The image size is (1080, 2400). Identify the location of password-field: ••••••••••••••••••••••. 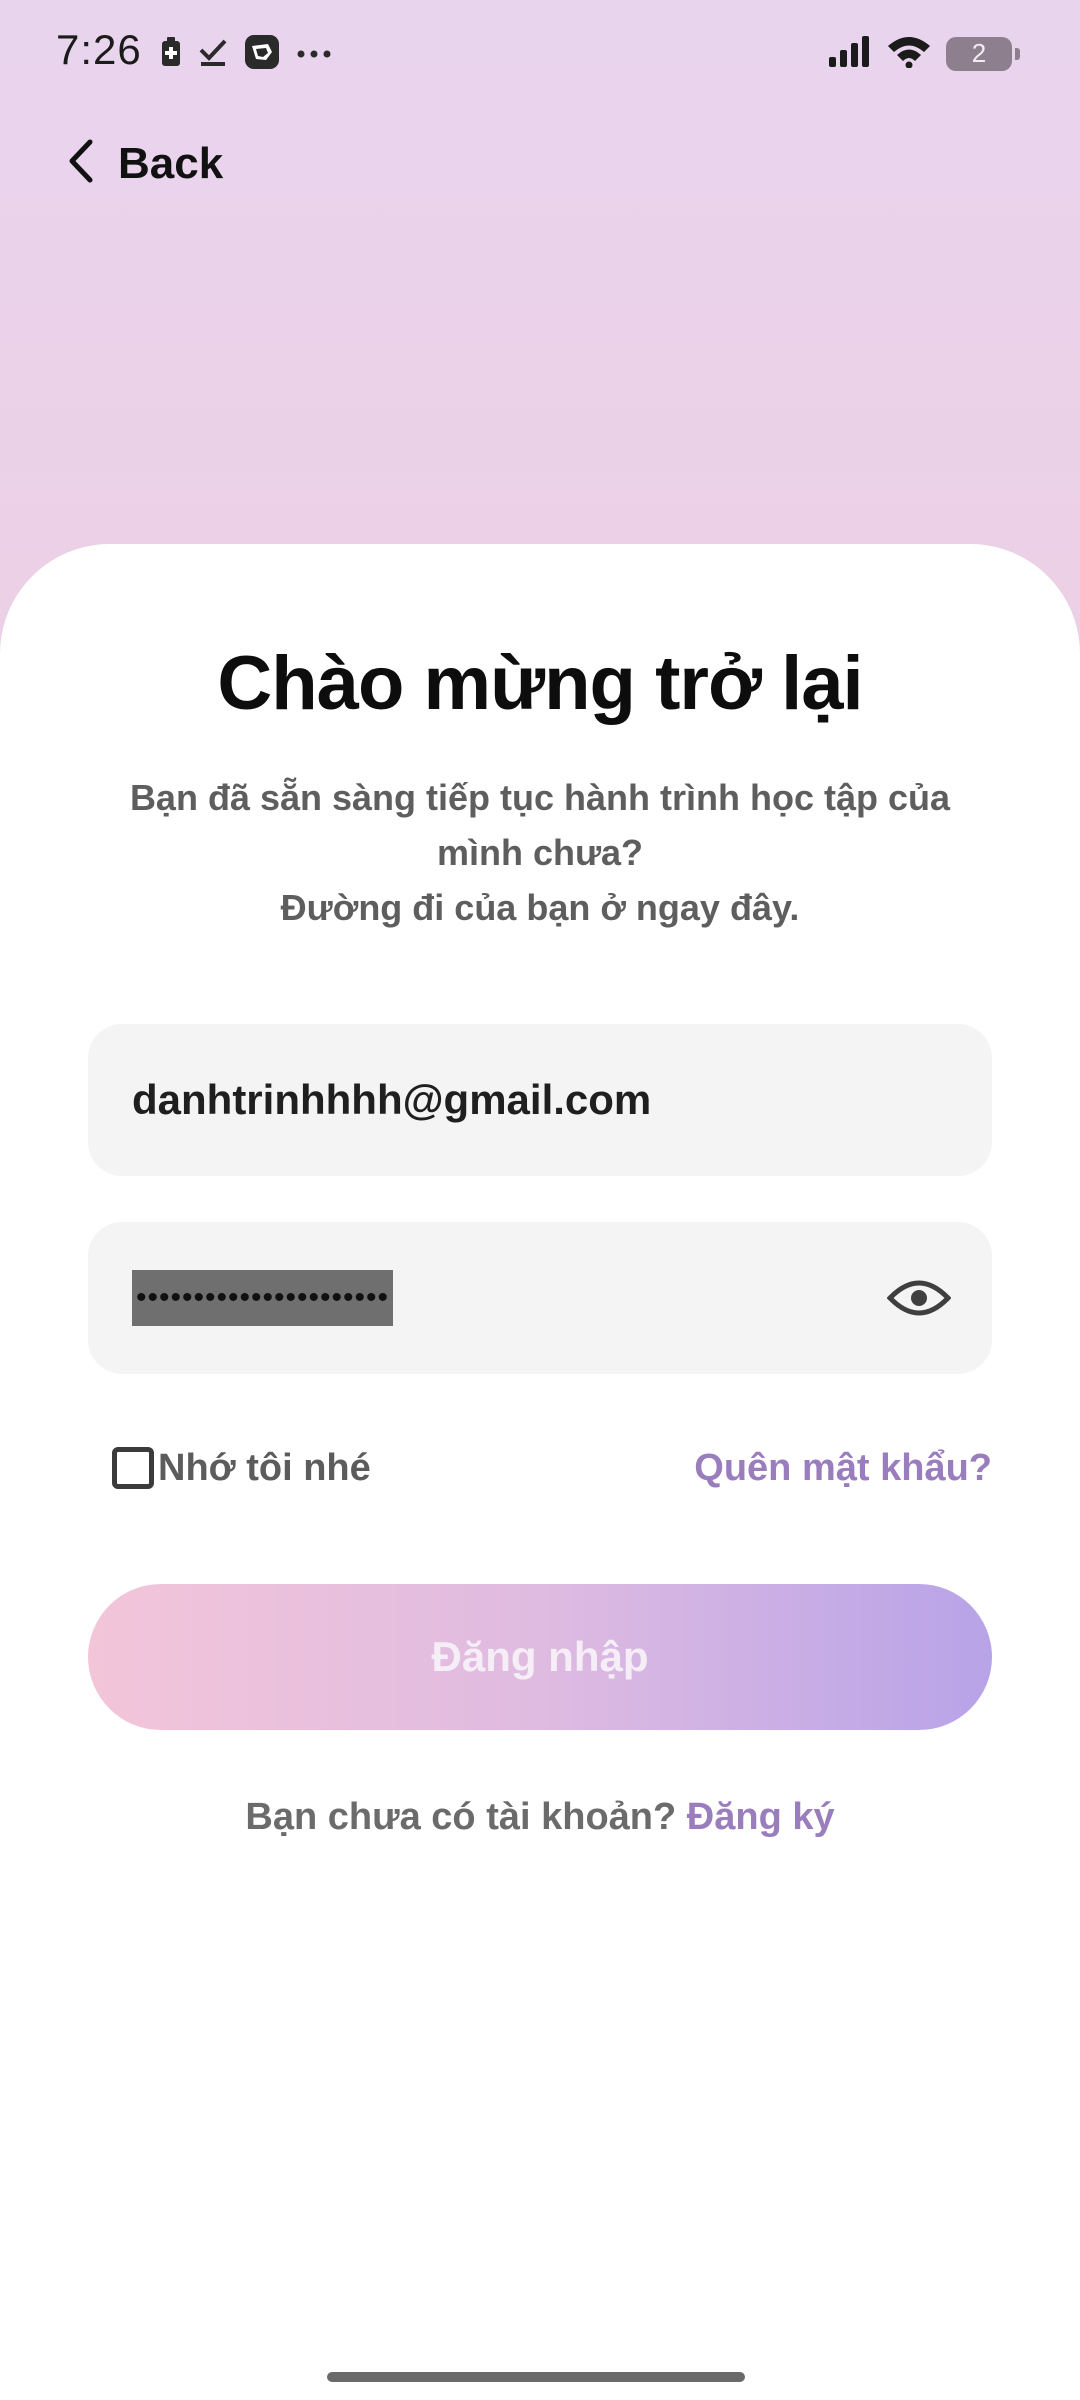
(540, 1298).